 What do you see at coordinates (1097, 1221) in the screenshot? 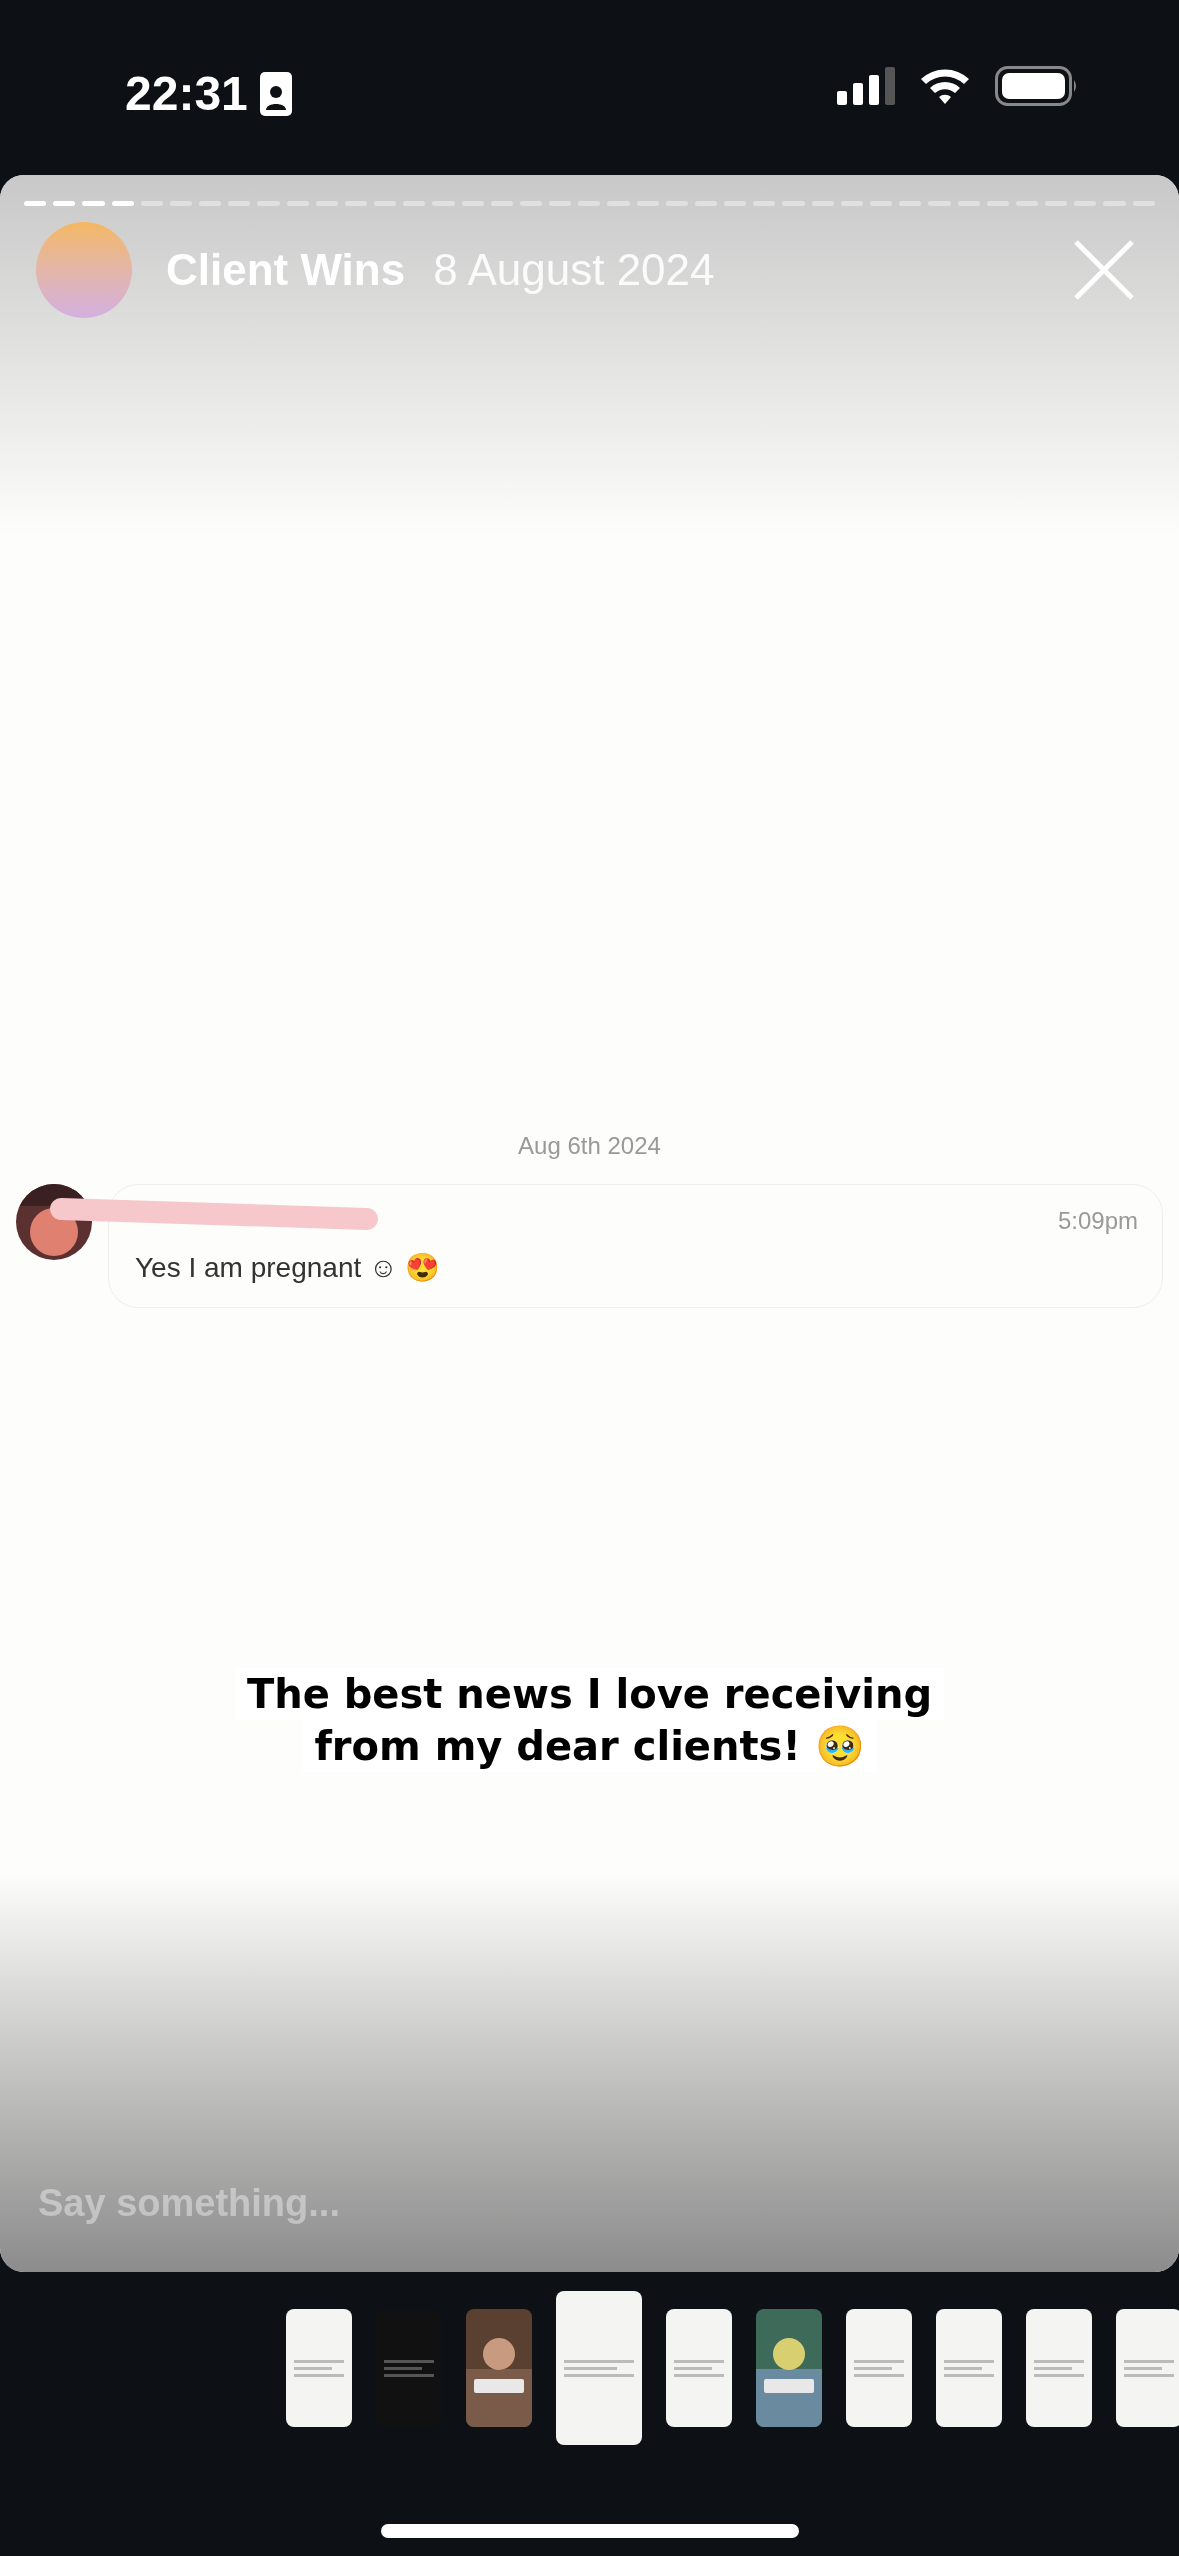
I see `message-time: 5:09pm` at bounding box center [1097, 1221].